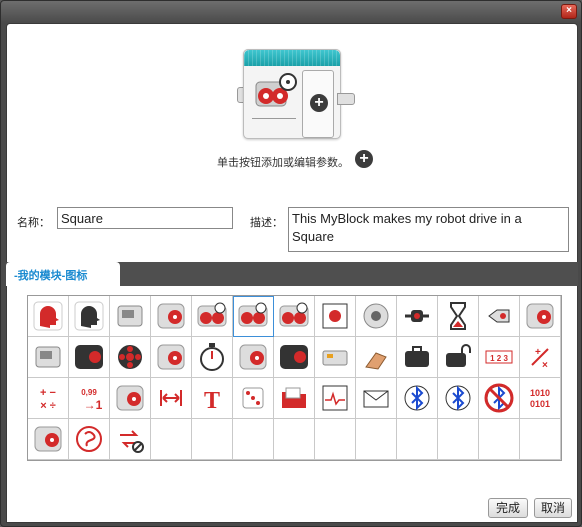 The height and width of the screenshot is (527, 582). I want to click on keyboard-icon, so click(335, 357).